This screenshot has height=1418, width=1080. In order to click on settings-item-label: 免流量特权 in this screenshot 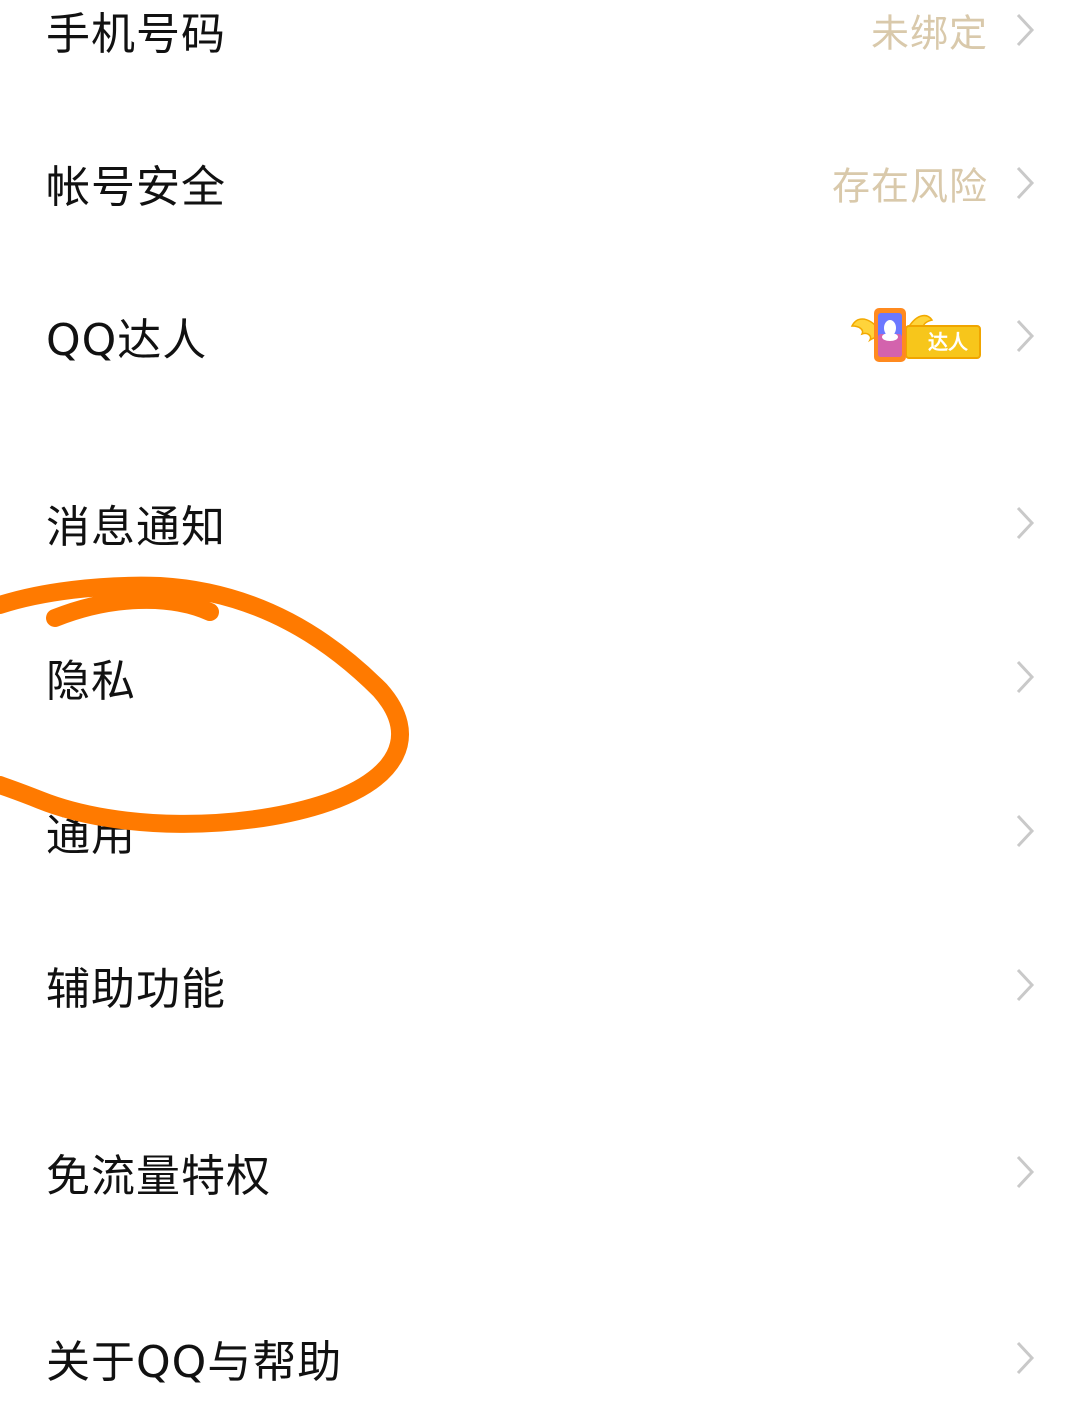, I will do `click(158, 1176)`.